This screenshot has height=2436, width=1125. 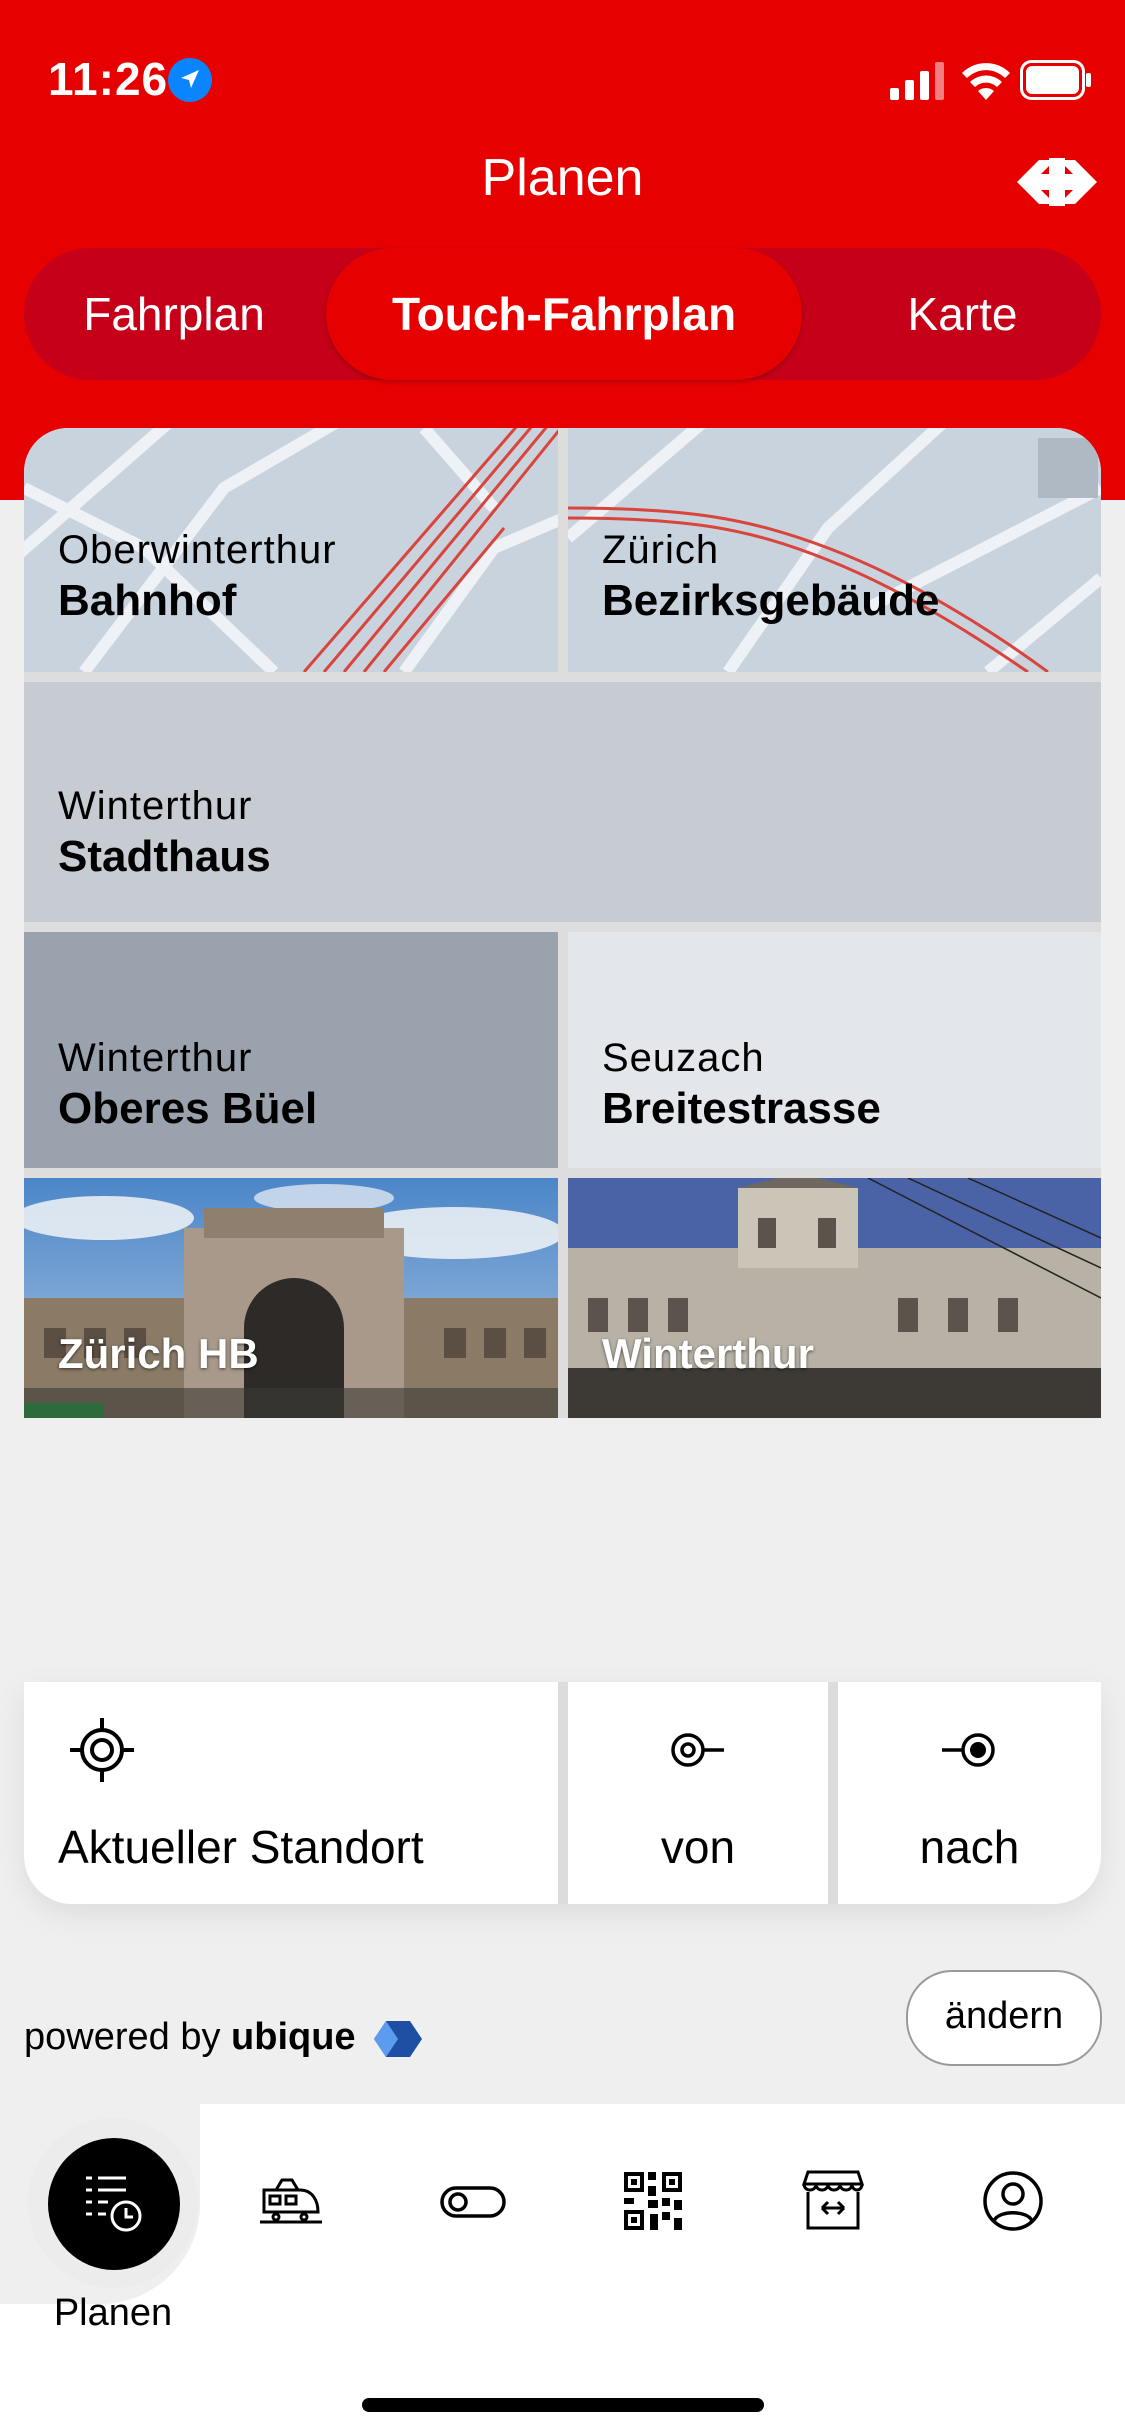 I want to click on origin-point-icon, so click(x=697, y=1750).